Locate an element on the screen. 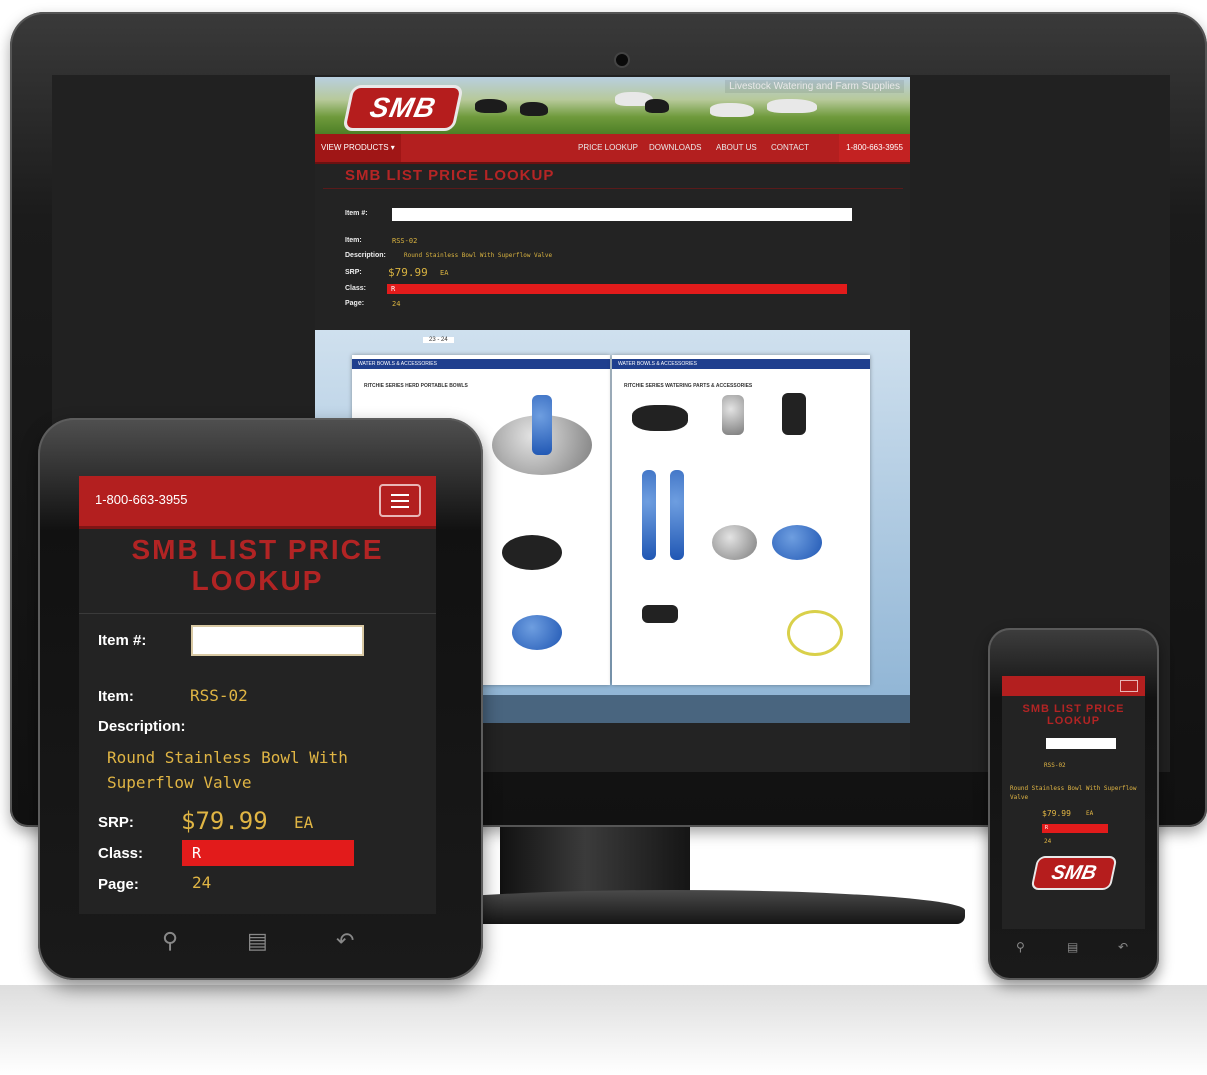 This screenshot has width=1207, height=1075. site-tagline: Livestock Watering and Farm Supplies is located at coordinates (814, 86).